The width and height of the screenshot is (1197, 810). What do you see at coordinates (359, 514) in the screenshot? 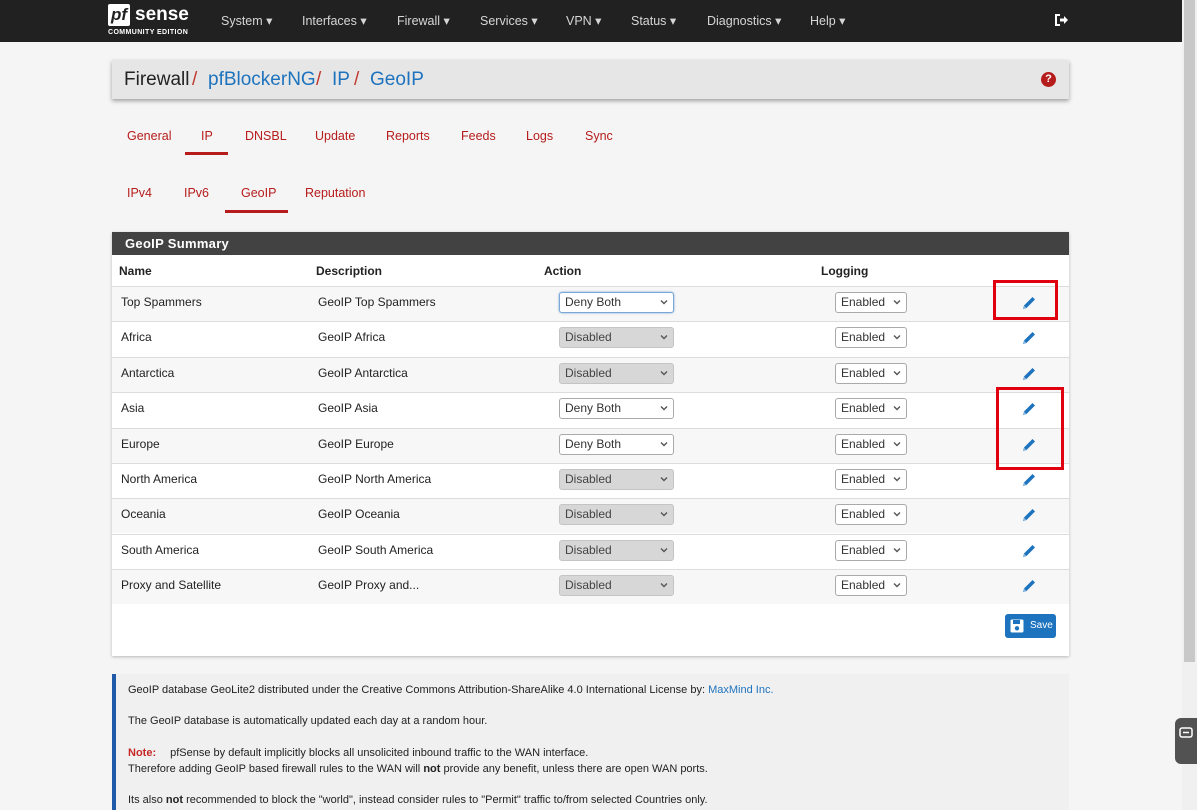
I see `row-description: GeoIP Oceania` at bounding box center [359, 514].